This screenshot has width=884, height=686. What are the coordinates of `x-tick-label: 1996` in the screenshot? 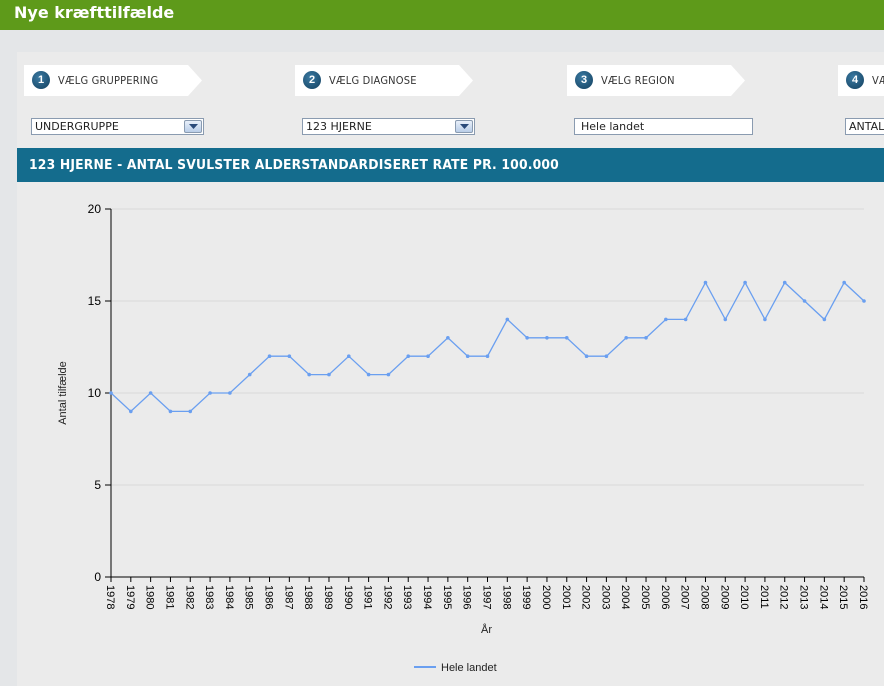 It's located at (467, 597).